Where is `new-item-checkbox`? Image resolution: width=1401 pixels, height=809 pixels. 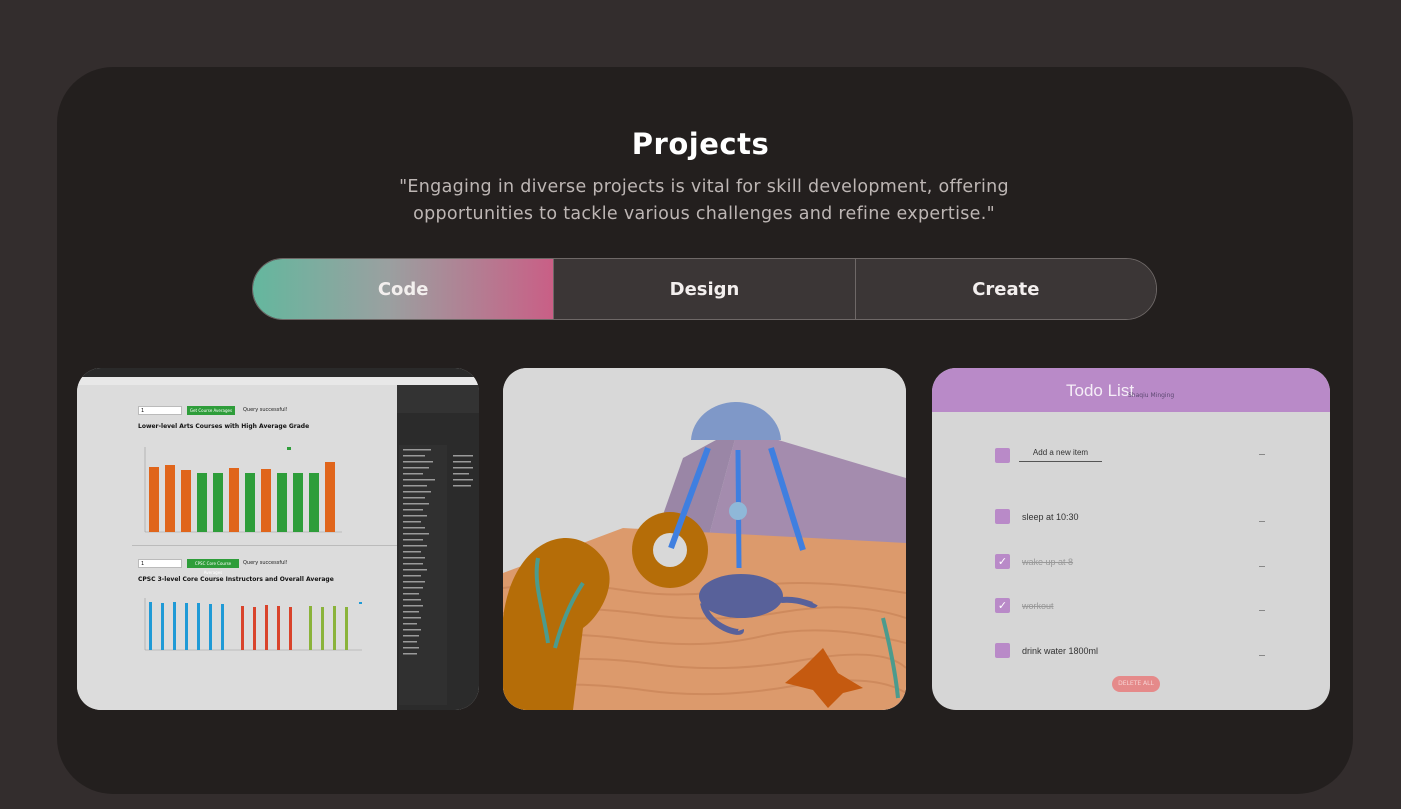 new-item-checkbox is located at coordinates (1002, 455).